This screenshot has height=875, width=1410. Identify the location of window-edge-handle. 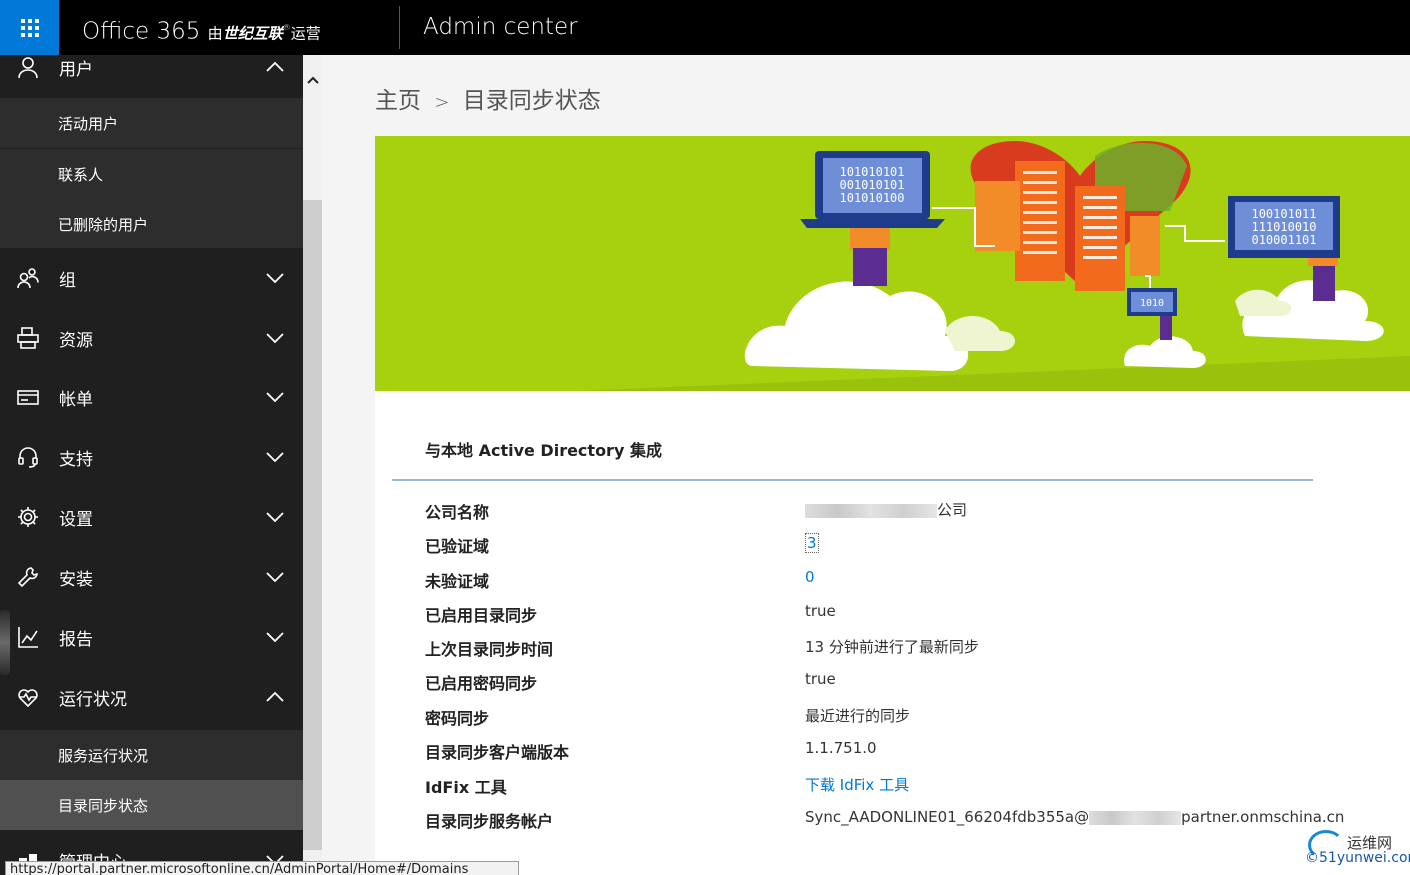
(5, 642).